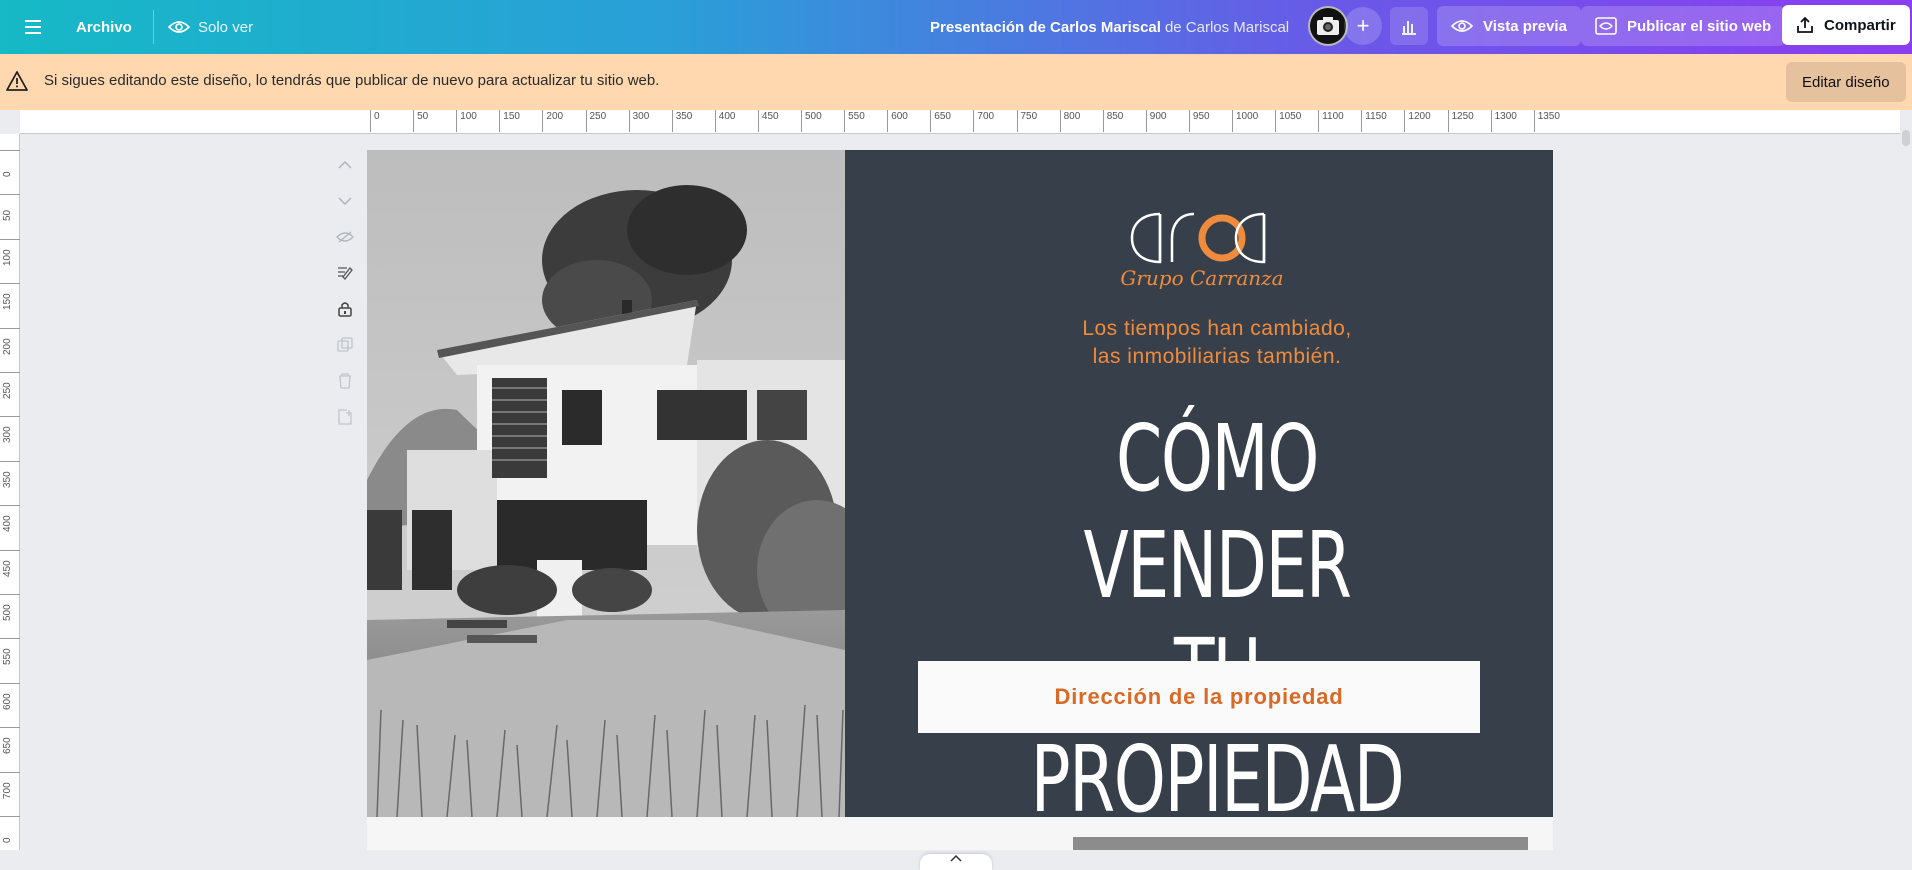 The image size is (1912, 870). What do you see at coordinates (226, 27) in the screenshot?
I see `view-mode-label: Solo ver` at bounding box center [226, 27].